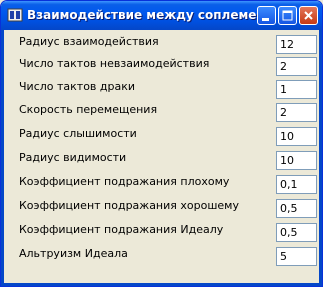  What do you see at coordinates (296, 208) in the screenshot?
I see `good-imitation-coef-input` at bounding box center [296, 208].